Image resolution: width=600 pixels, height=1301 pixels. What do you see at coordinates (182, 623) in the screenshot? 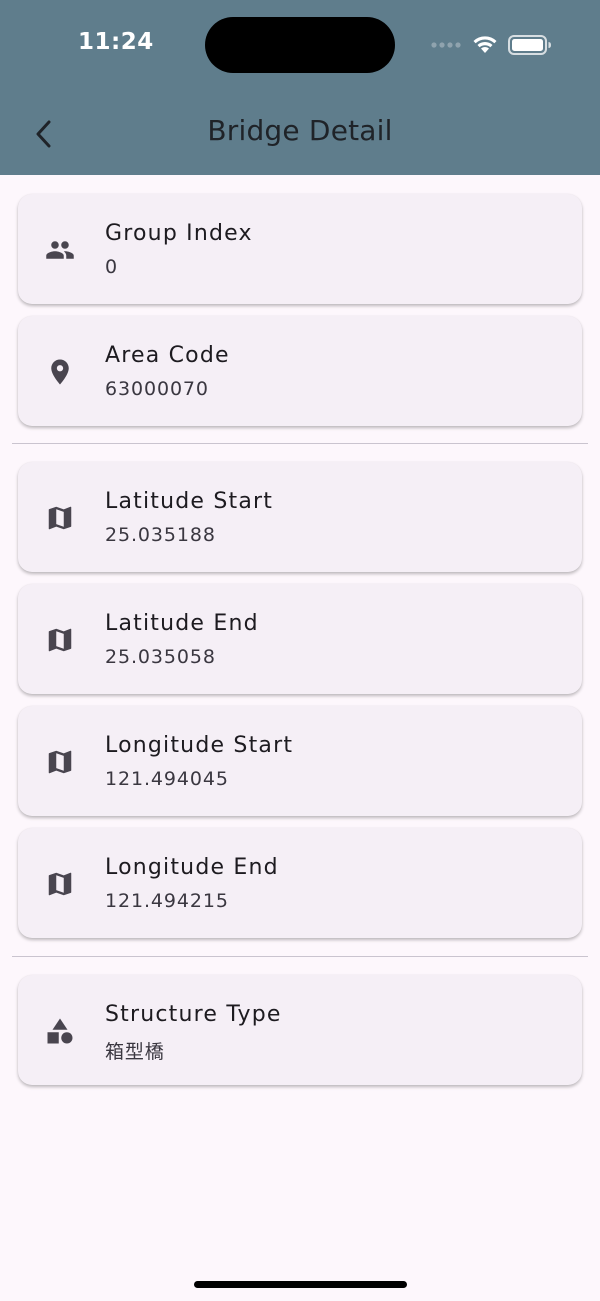
I see `detail-label: Latitude End` at bounding box center [182, 623].